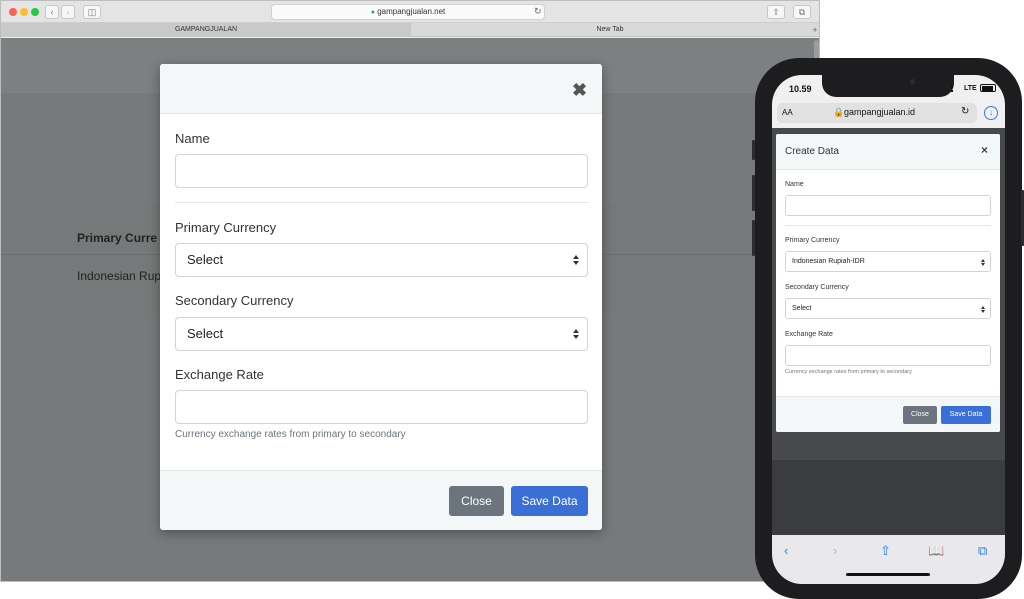 The width and height of the screenshot is (1024, 599). What do you see at coordinates (936, 551) in the screenshot?
I see `bookmarks-icon: 📖` at bounding box center [936, 551].